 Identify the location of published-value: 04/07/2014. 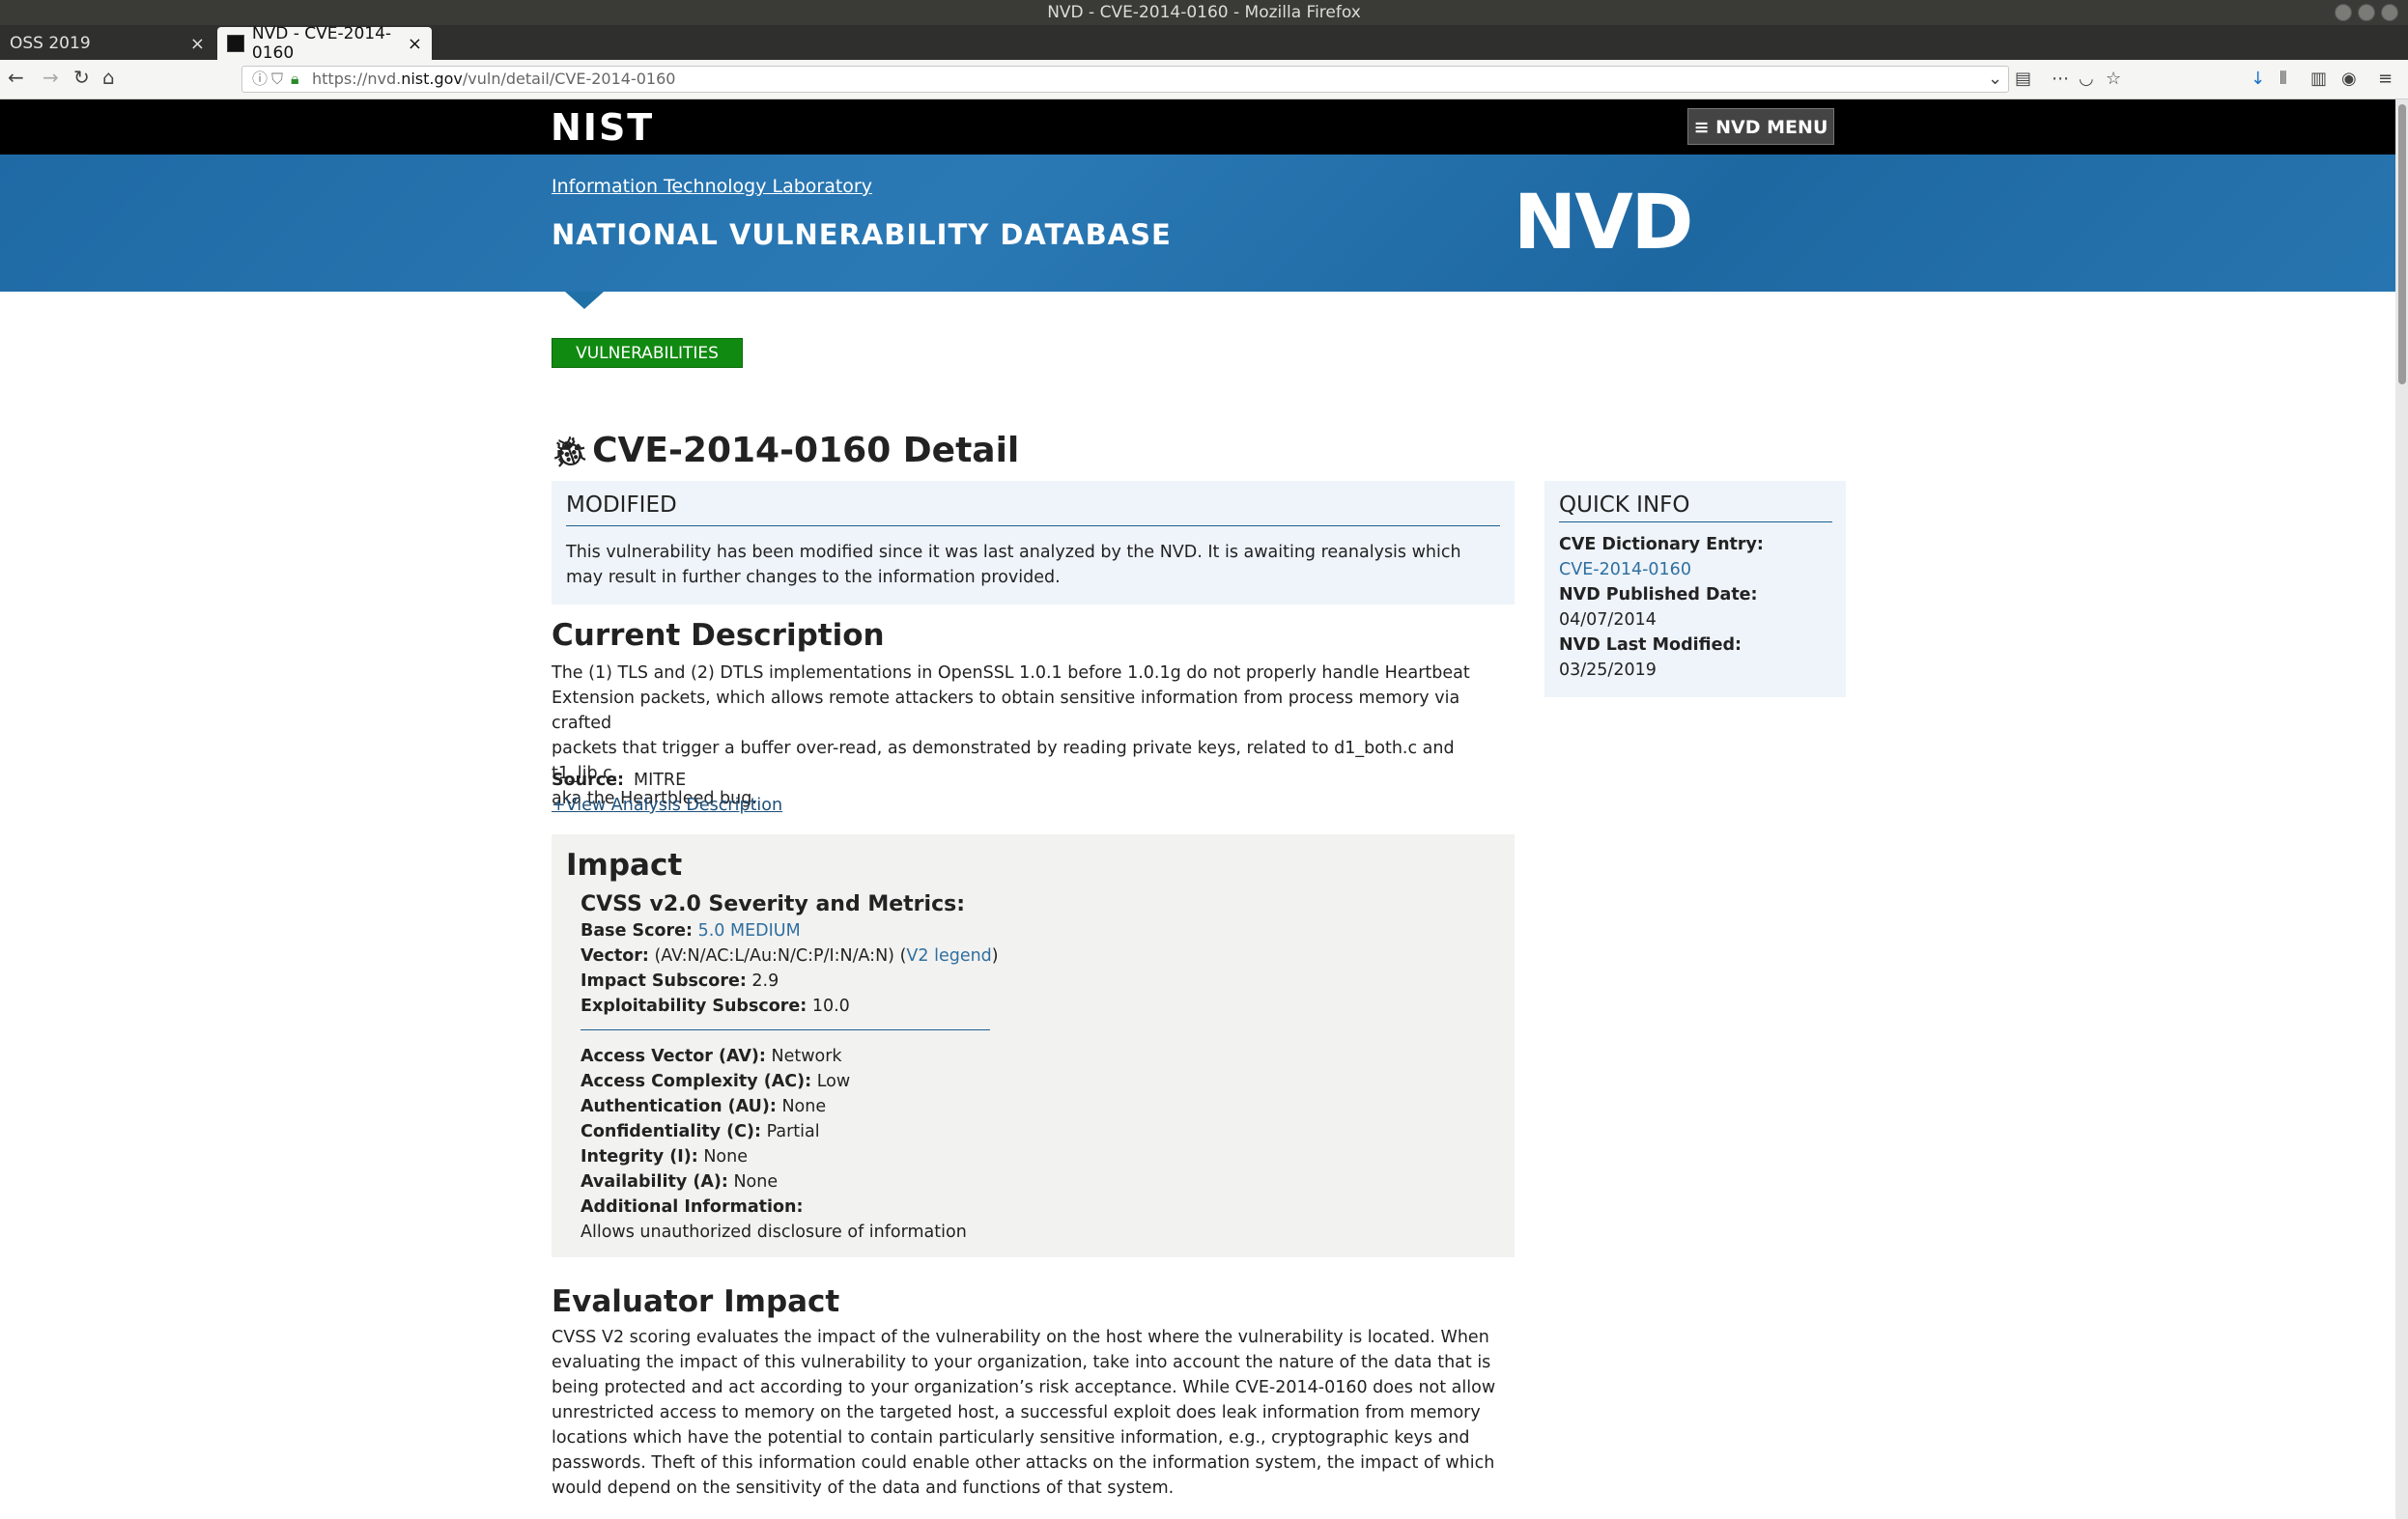
(1608, 620).